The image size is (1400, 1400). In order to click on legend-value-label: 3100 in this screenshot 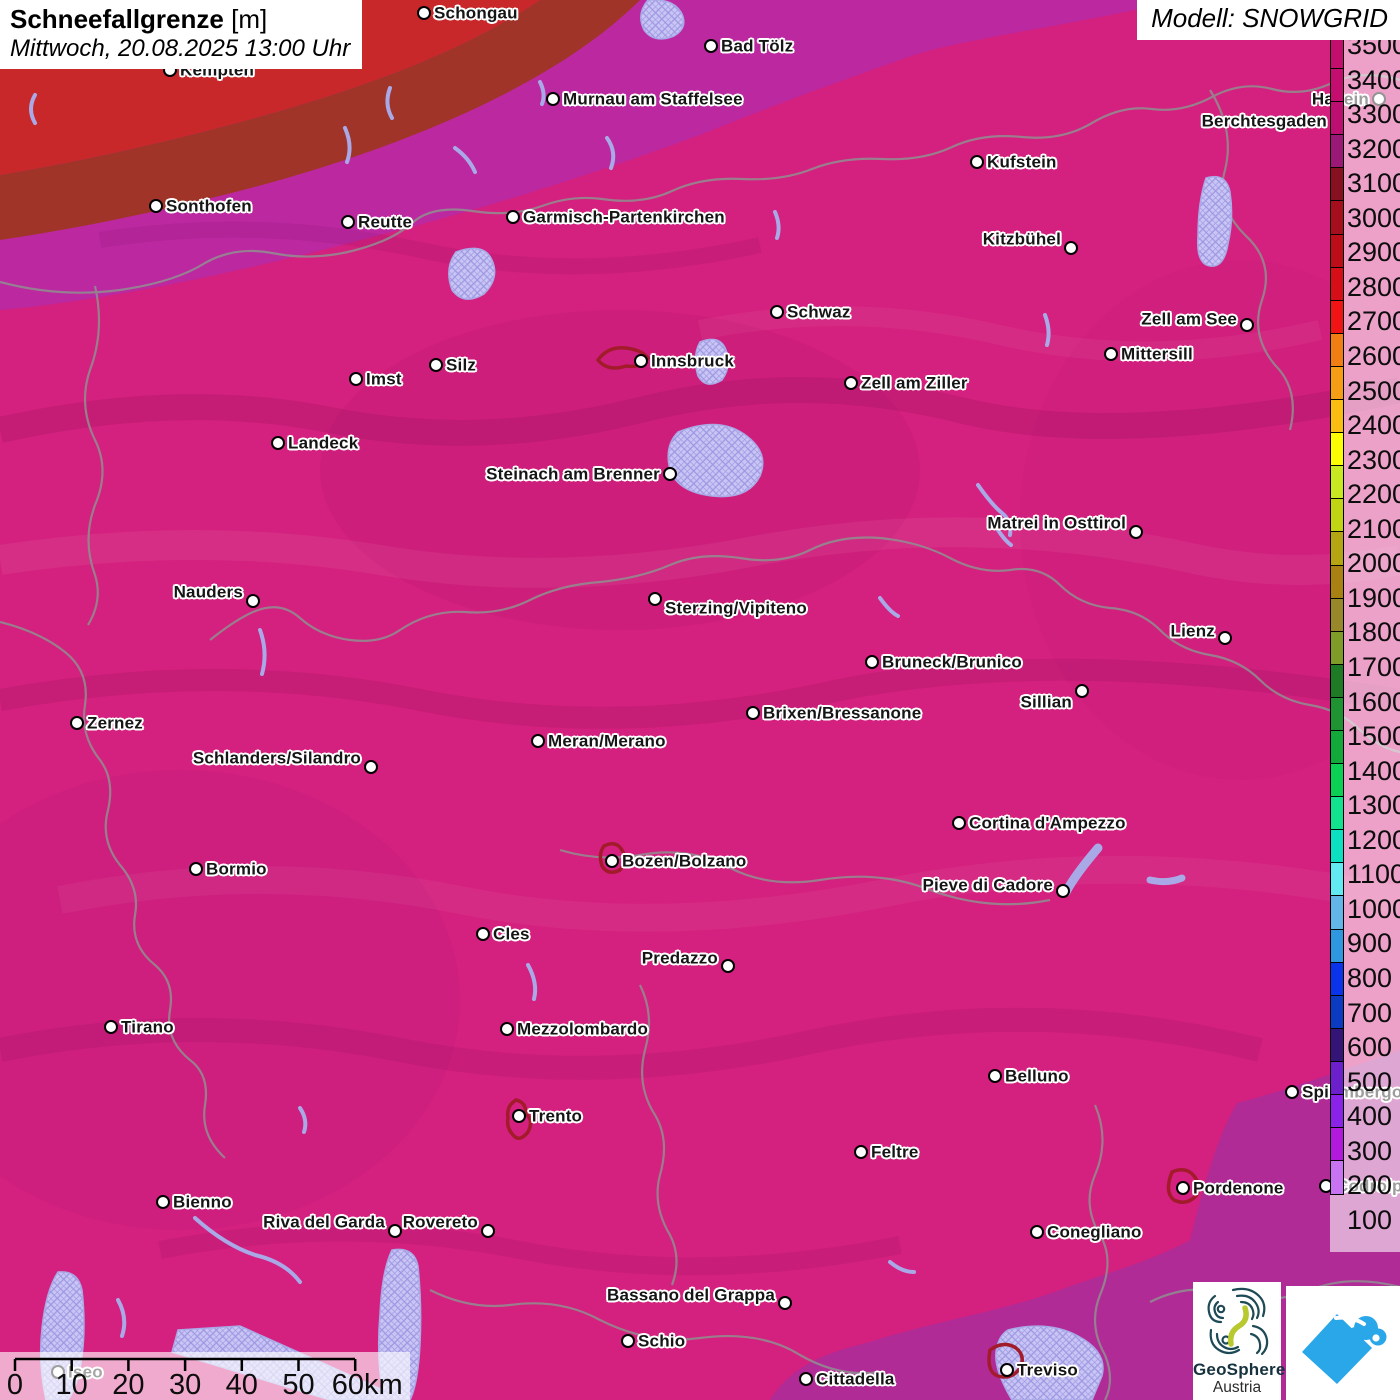, I will do `click(1373, 183)`.